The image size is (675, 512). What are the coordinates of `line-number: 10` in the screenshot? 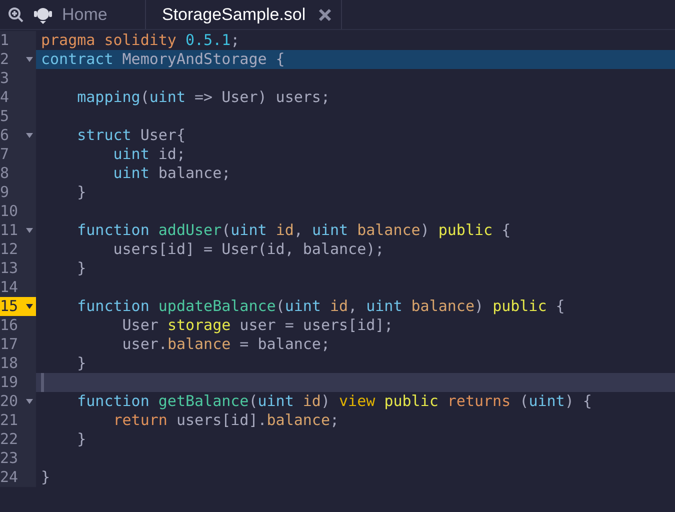 It's located at (9, 211).